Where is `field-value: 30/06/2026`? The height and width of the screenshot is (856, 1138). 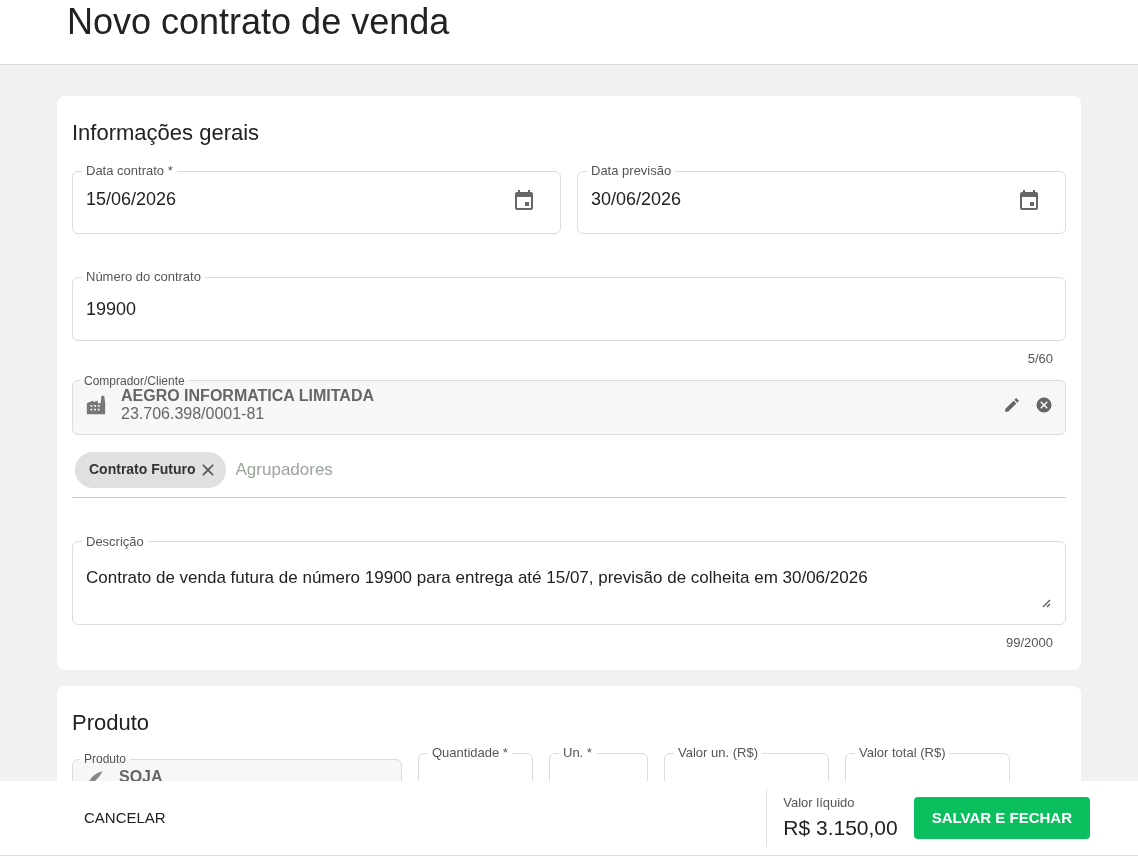
field-value: 30/06/2026 is located at coordinates (636, 199).